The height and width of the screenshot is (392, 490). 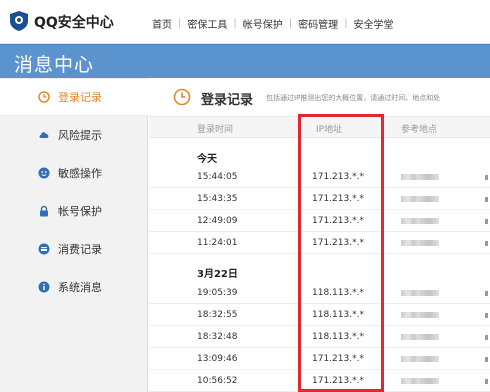 I want to click on login-time: 18:32:55, so click(x=217, y=315).